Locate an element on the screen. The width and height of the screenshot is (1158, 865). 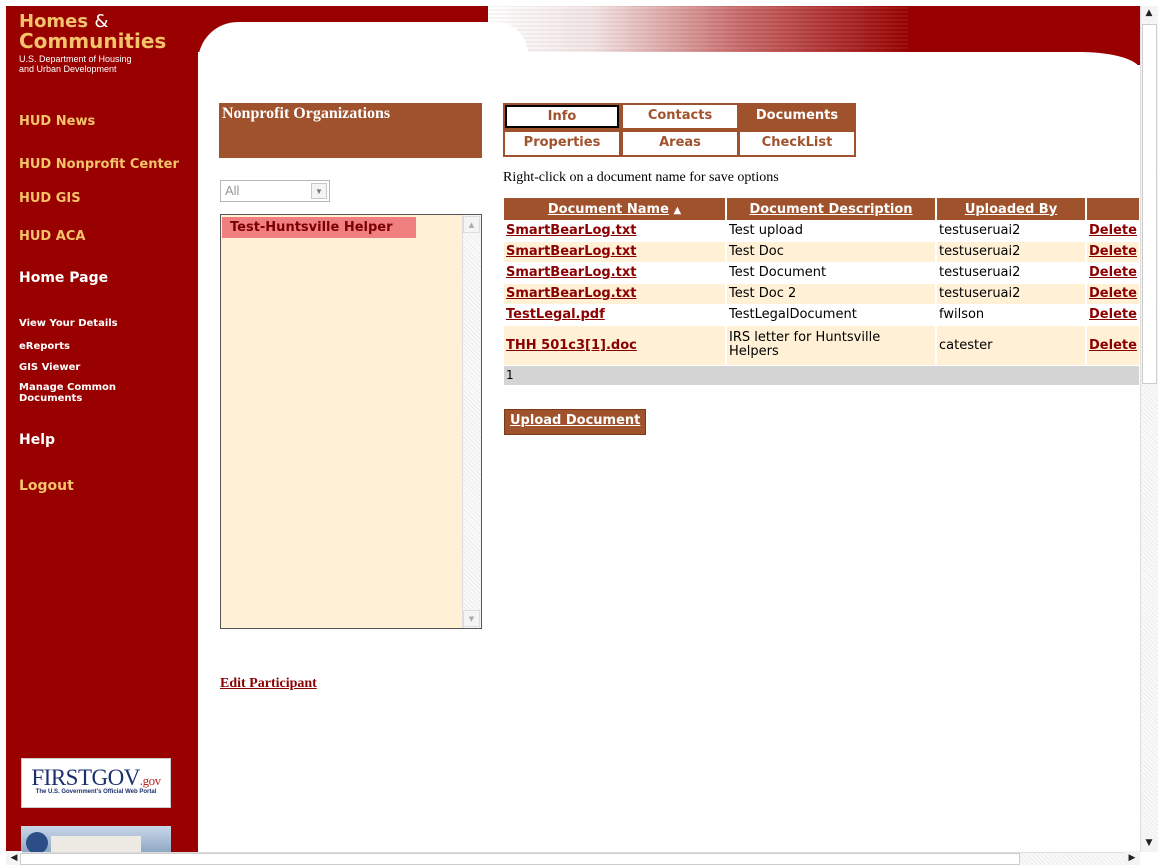
document-description: Test upload is located at coordinates (831, 231).